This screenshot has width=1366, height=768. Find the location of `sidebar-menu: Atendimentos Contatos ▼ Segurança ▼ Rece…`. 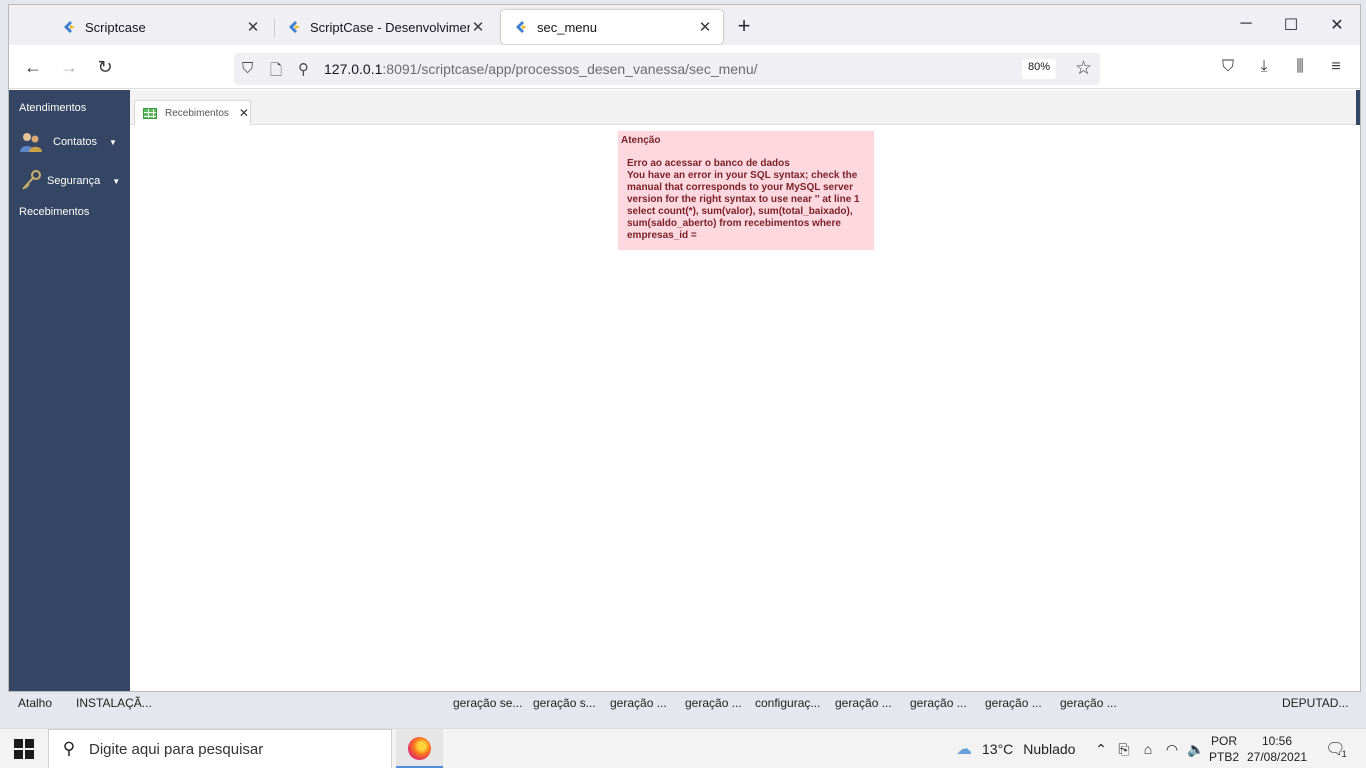

sidebar-menu: Atendimentos Contatos ▼ Segurança ▼ Rece… is located at coordinates (69, 390).